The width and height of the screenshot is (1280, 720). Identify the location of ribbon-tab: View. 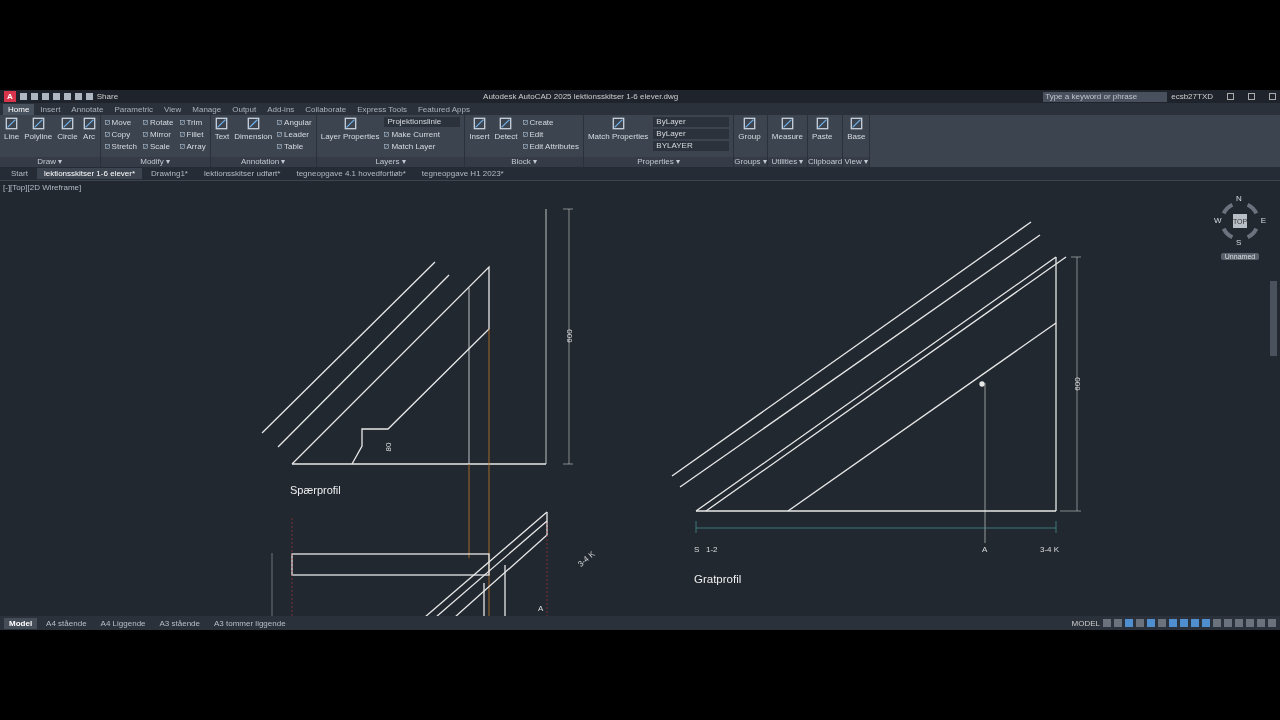
(173, 109).